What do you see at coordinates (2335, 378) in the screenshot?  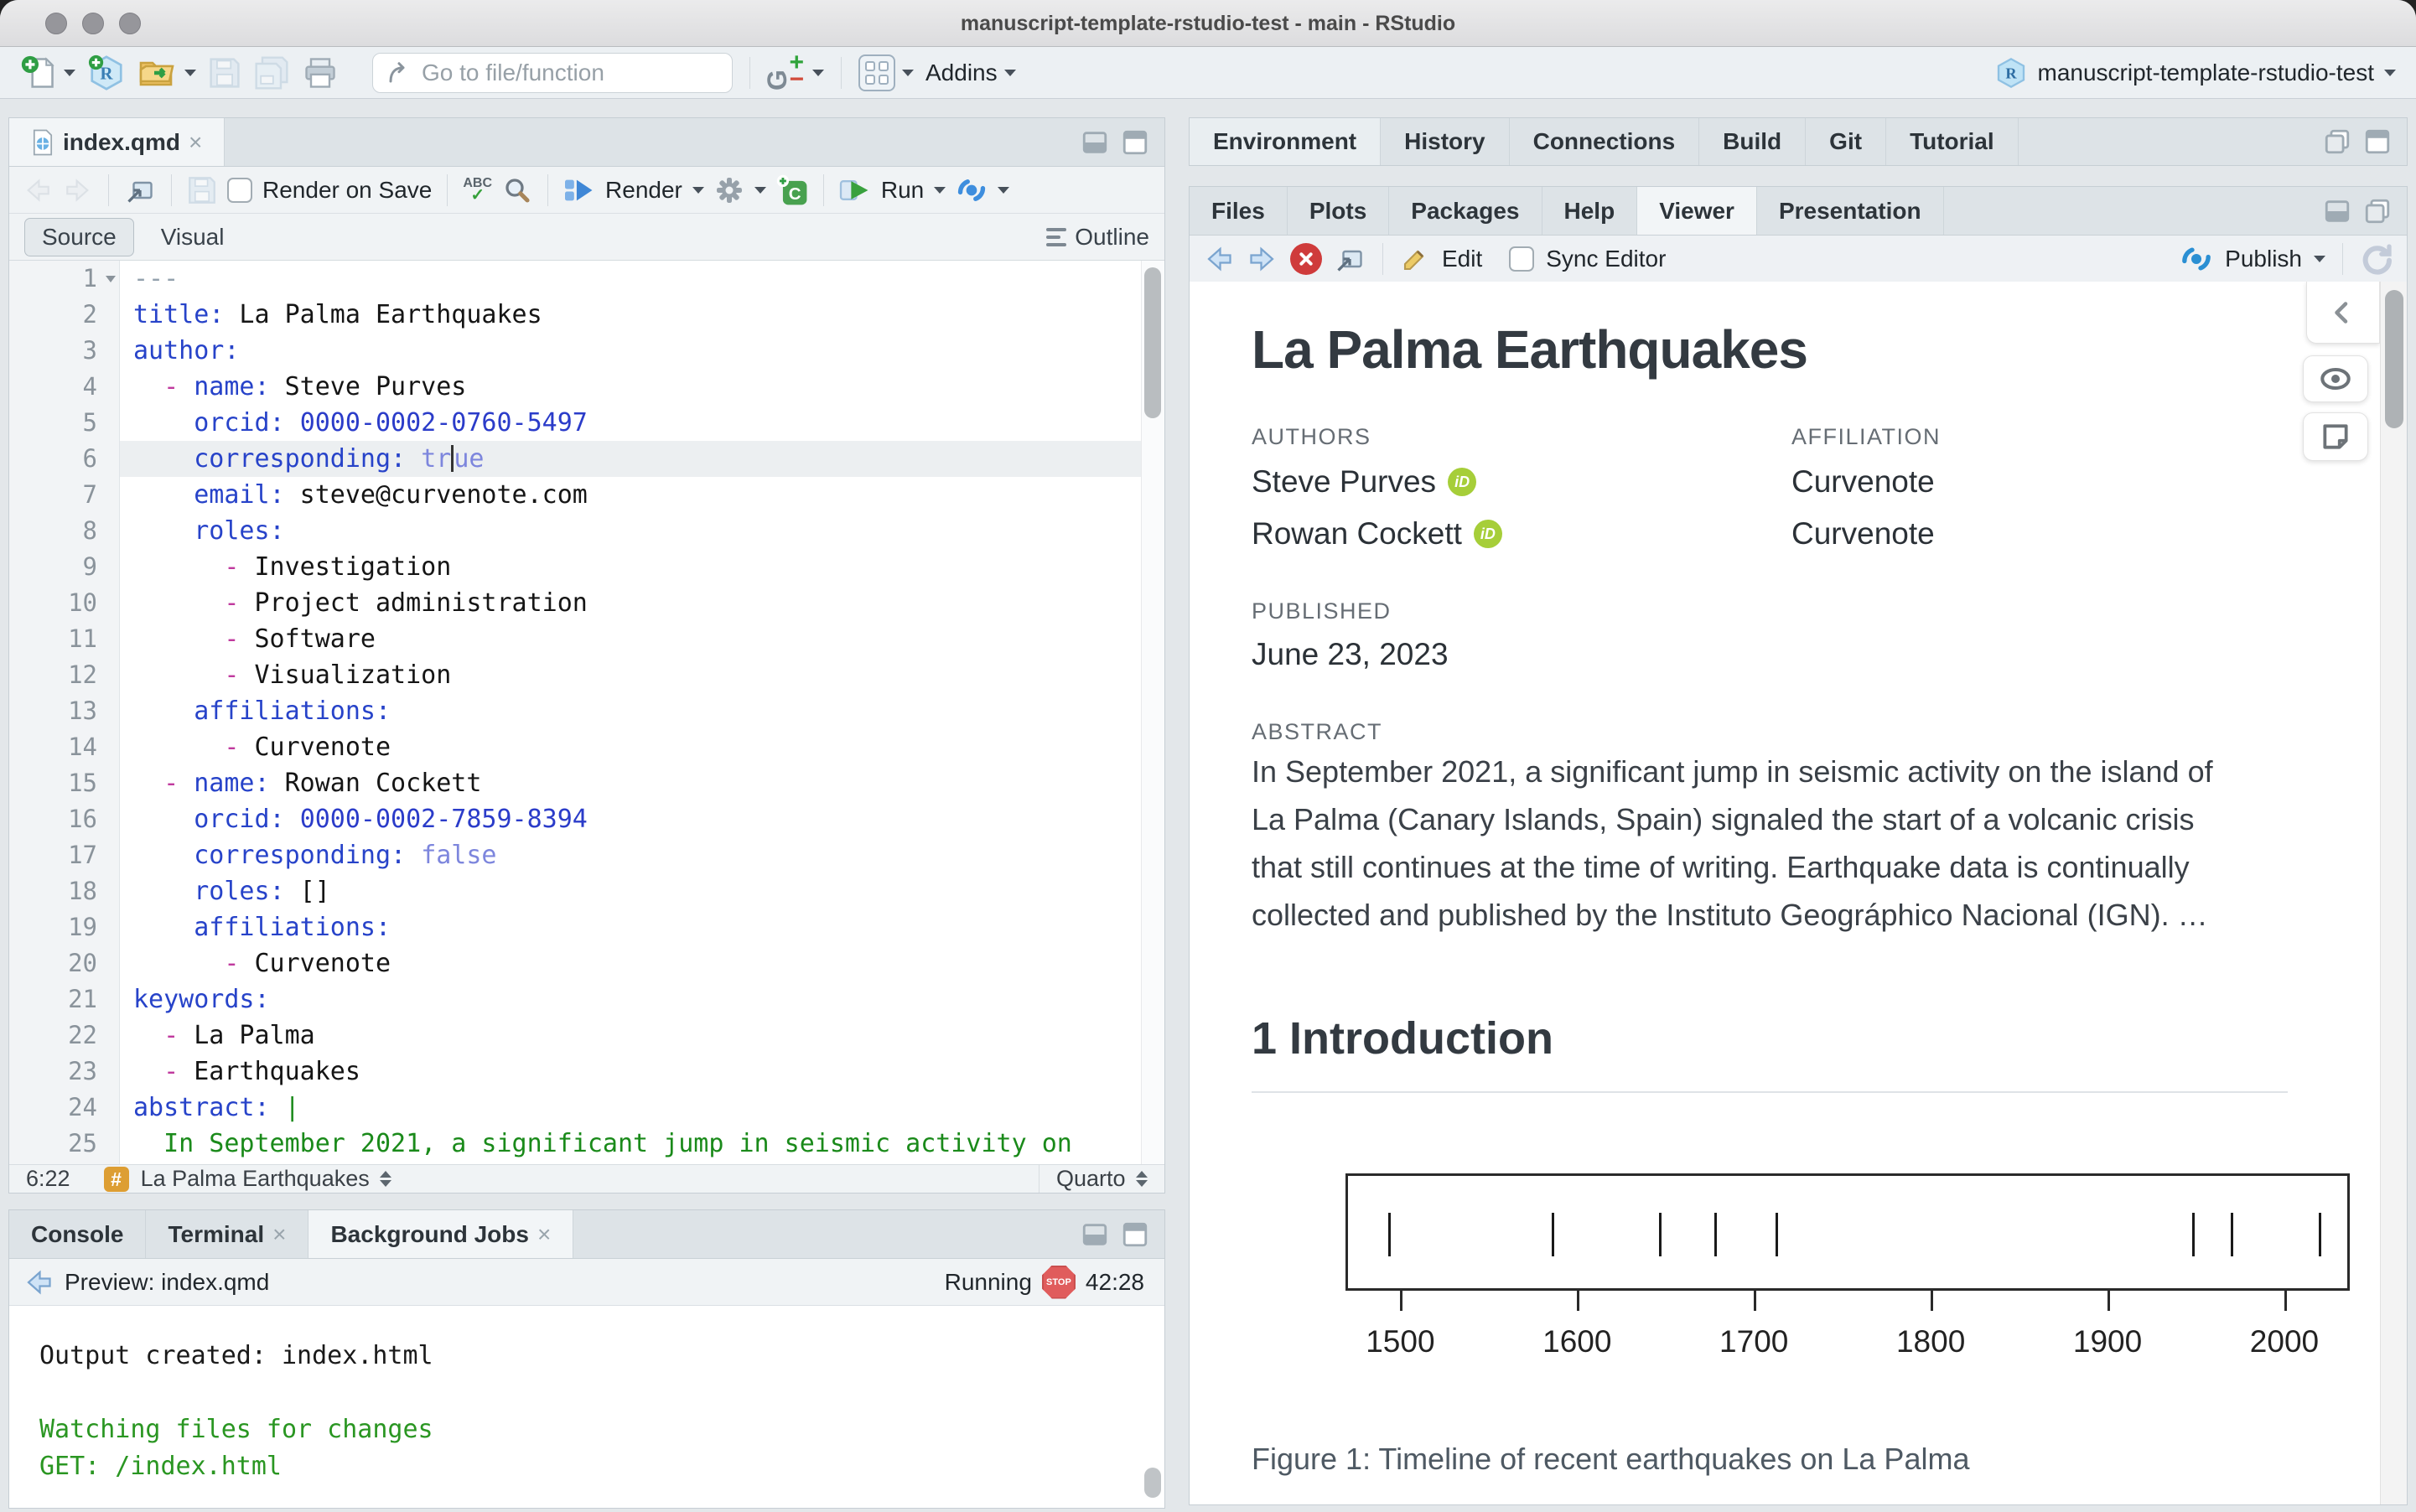 I see `preview-eye-button` at bounding box center [2335, 378].